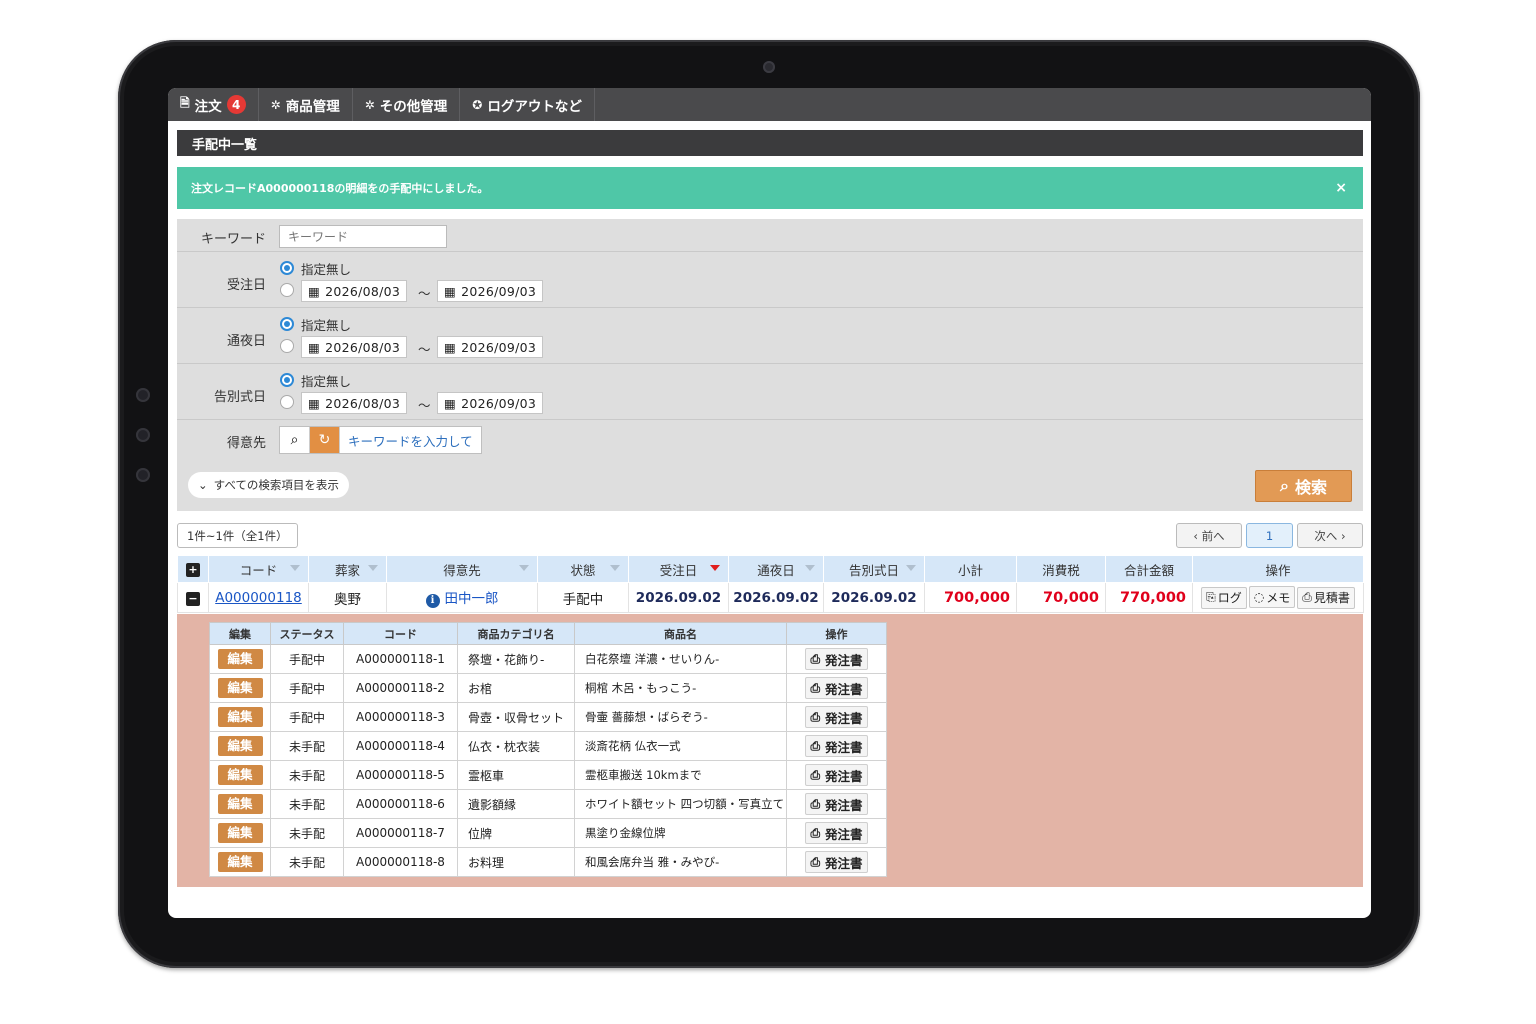  I want to click on nav-item-label: ログアウトなど, so click(534, 106).